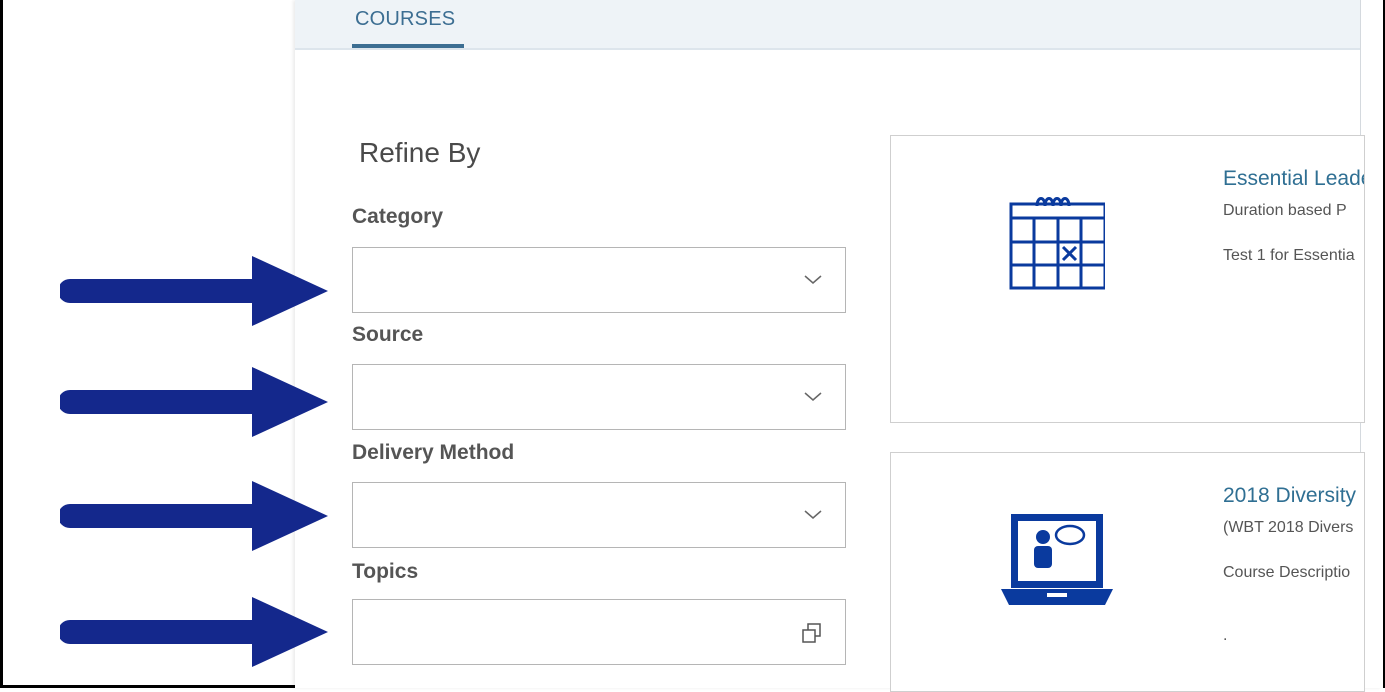 This screenshot has height=692, width=1385. I want to click on source-select, so click(599, 397).